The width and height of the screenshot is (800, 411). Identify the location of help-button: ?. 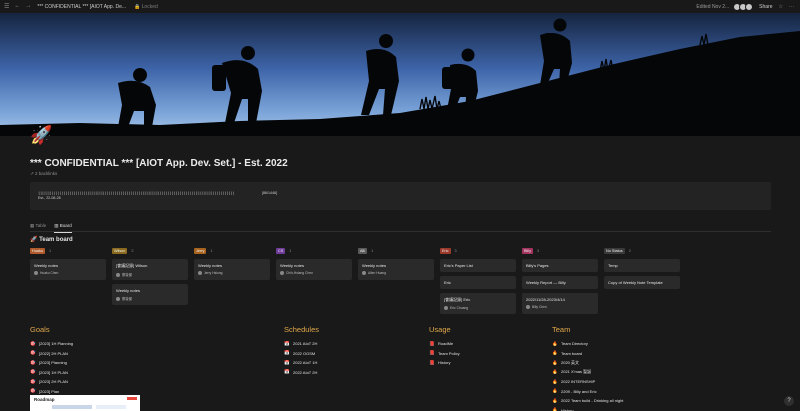
(789, 401).